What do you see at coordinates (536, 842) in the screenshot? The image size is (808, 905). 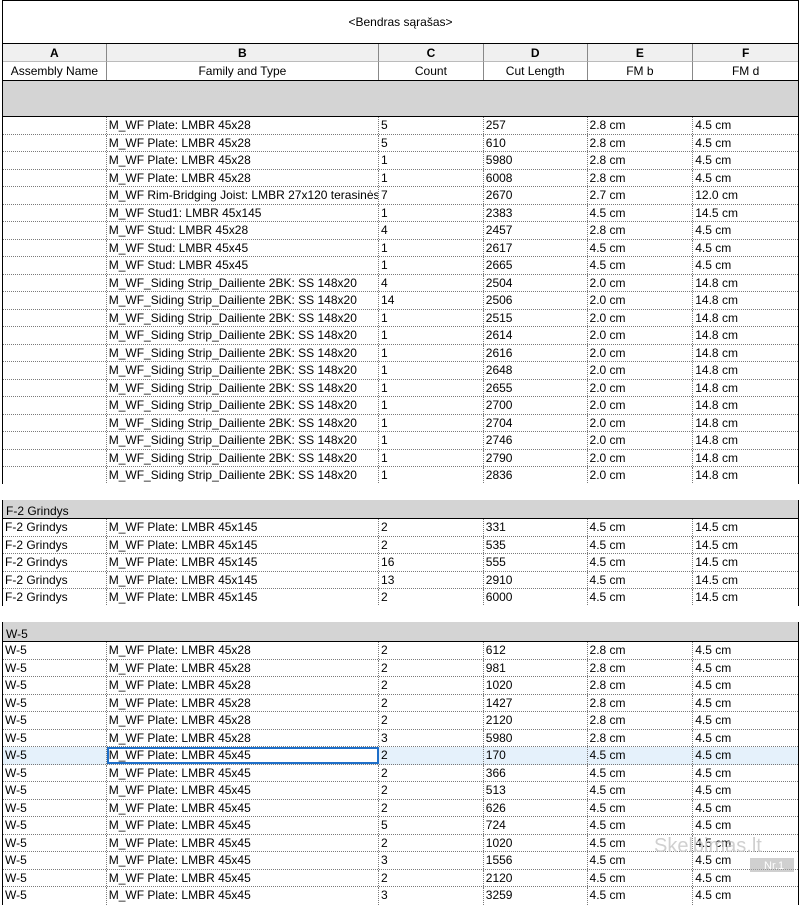 I see `cut-length-cell: 1020` at bounding box center [536, 842].